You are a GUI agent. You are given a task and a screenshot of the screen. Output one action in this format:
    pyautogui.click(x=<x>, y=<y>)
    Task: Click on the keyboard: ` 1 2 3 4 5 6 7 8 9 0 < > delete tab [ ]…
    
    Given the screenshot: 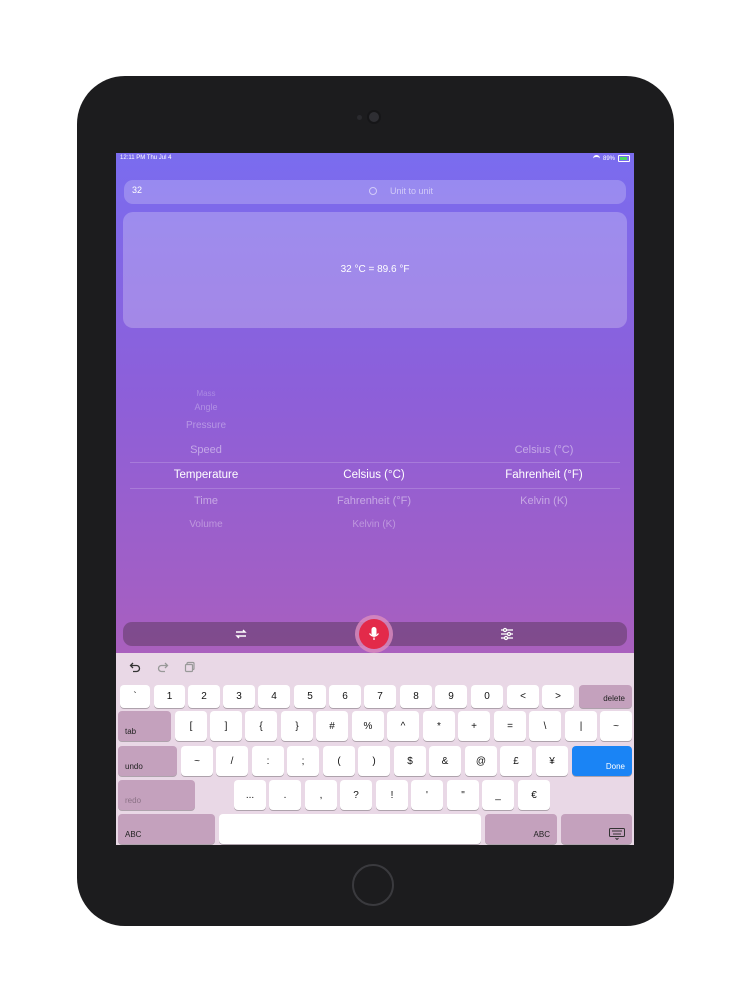 What is the action you would take?
    pyautogui.click(x=375, y=749)
    